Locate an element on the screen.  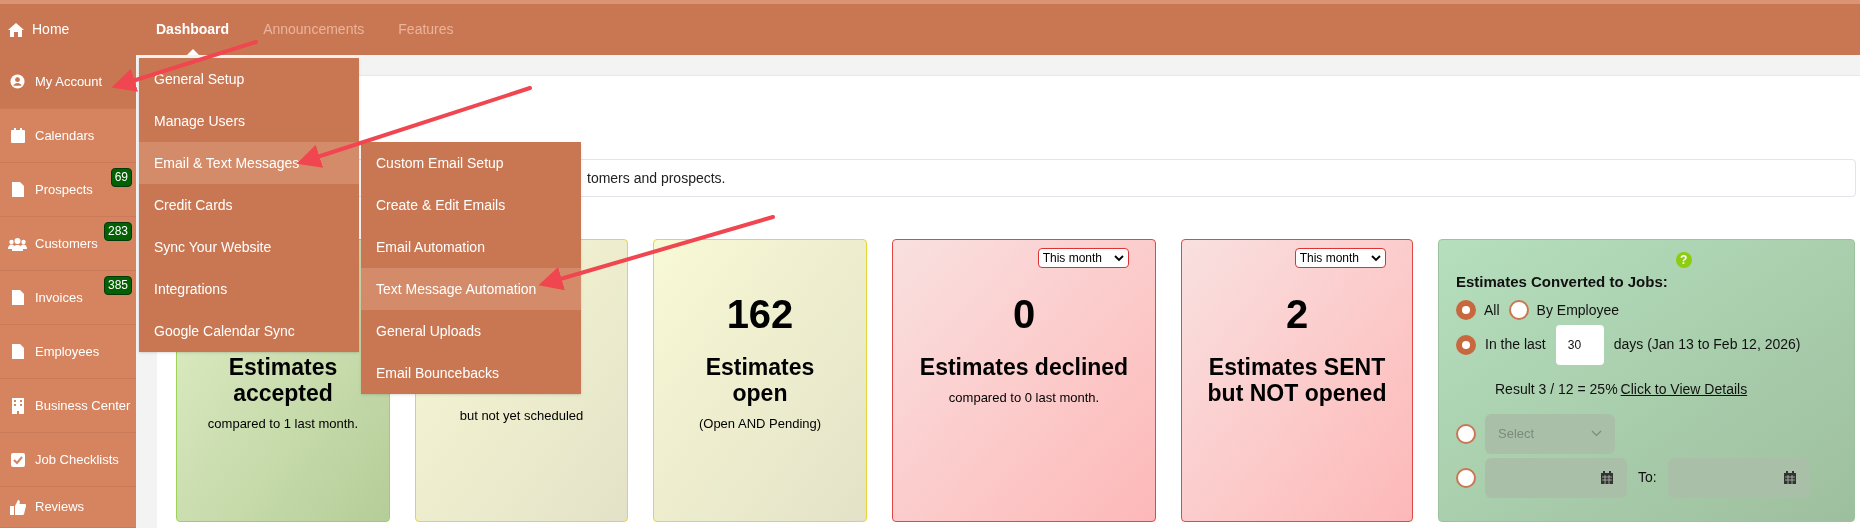
stat-subtitle: compared to 0 last month. is located at coordinates (1024, 398).